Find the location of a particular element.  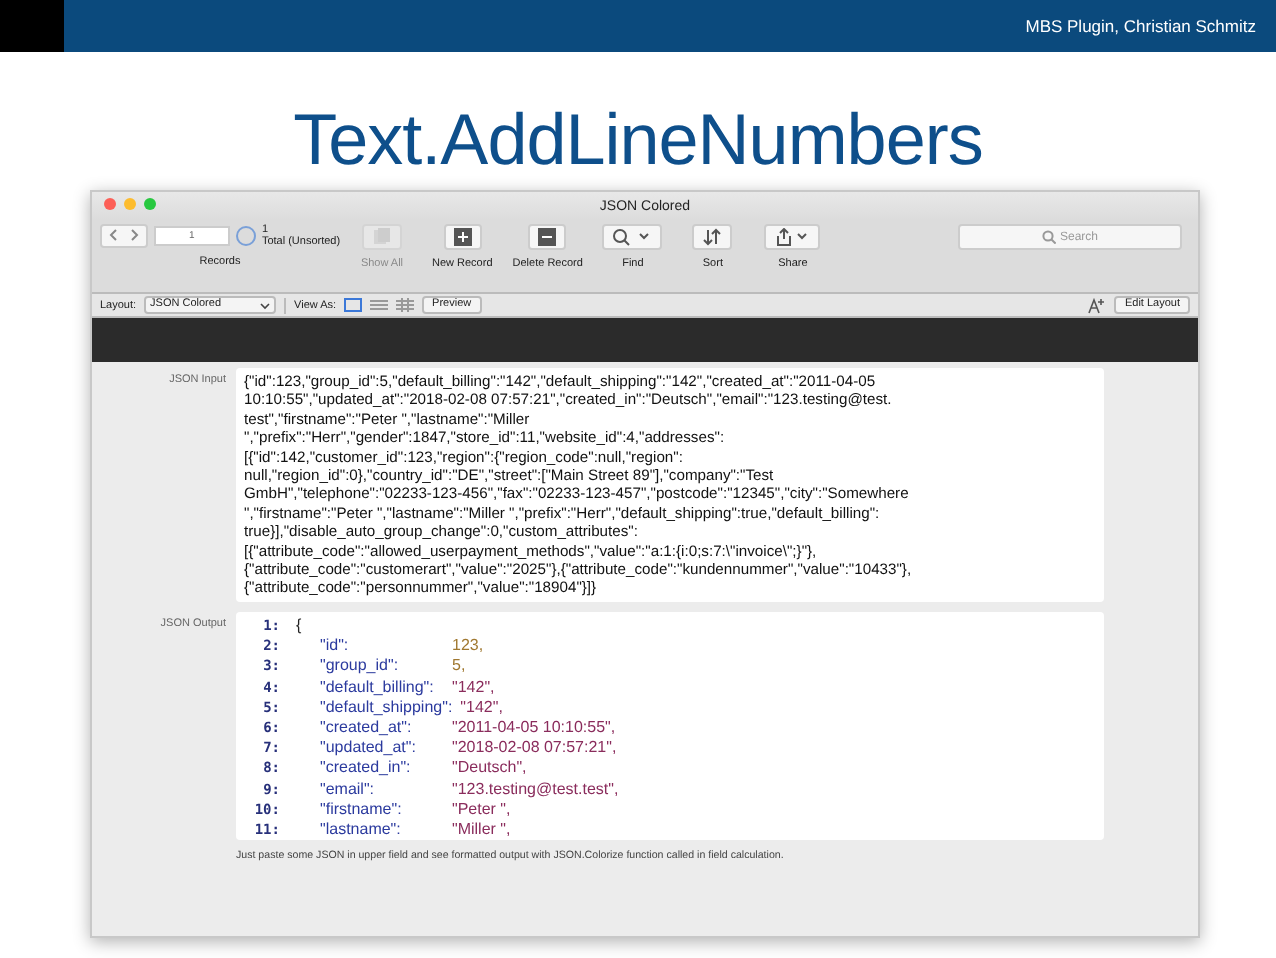

zoom-icon is located at coordinates (150, 204).